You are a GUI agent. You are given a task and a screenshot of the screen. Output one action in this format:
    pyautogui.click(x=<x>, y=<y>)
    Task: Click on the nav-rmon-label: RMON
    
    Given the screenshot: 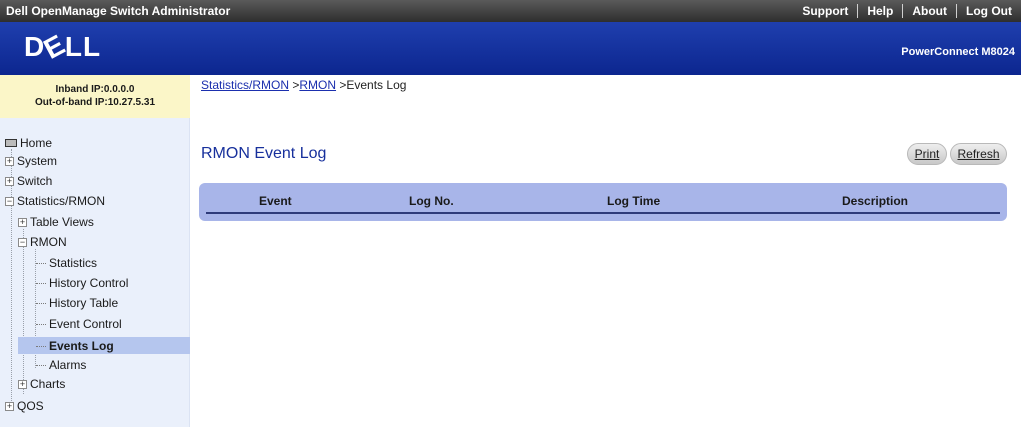 What is the action you would take?
    pyautogui.click(x=48, y=242)
    